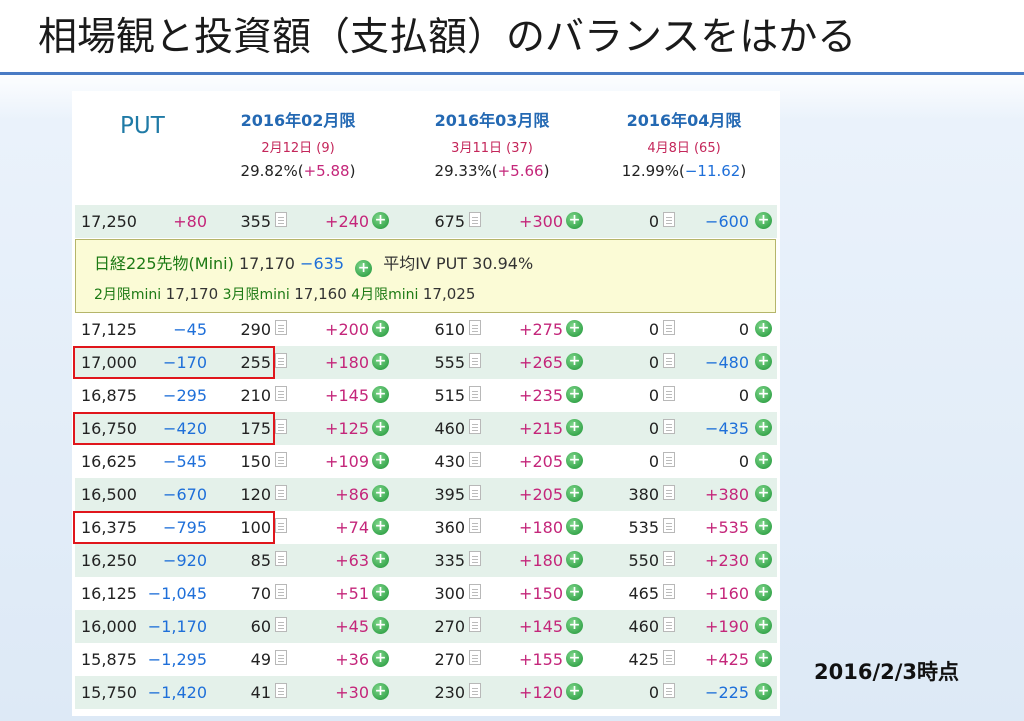 The height and width of the screenshot is (721, 1024). I want to click on premium-change-apr: +190, so click(727, 626).